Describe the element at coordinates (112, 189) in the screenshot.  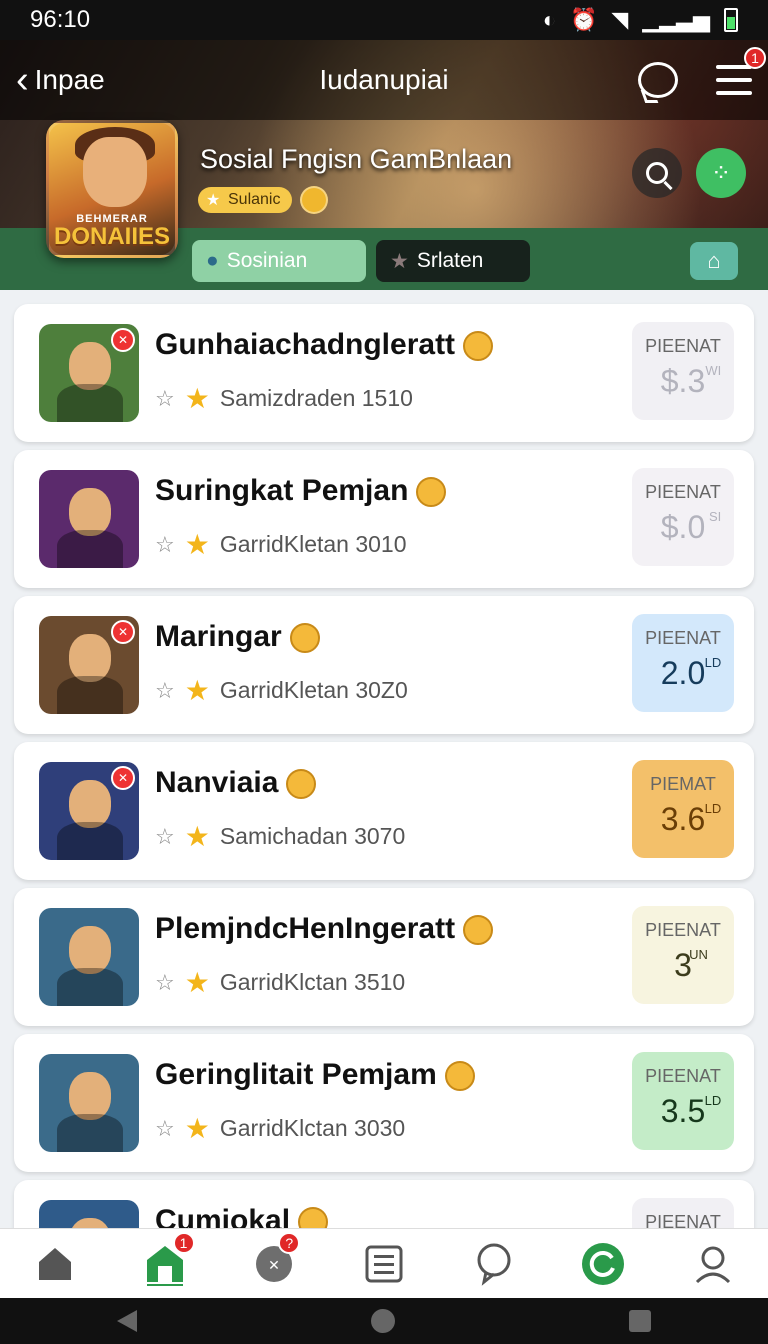
I see `app-icon: BEHMERAR DONAIIES` at that location.